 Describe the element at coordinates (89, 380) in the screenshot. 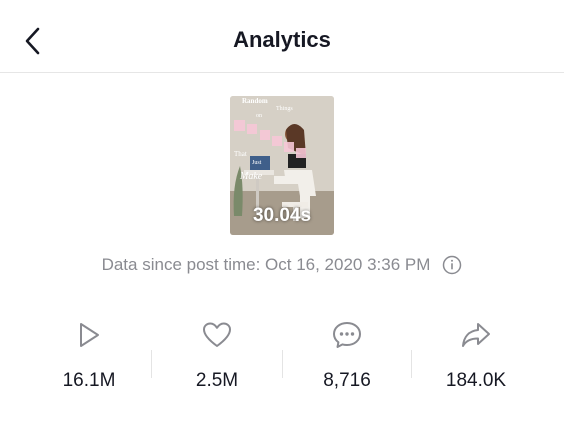

I see `views-count: 16.1M` at that location.